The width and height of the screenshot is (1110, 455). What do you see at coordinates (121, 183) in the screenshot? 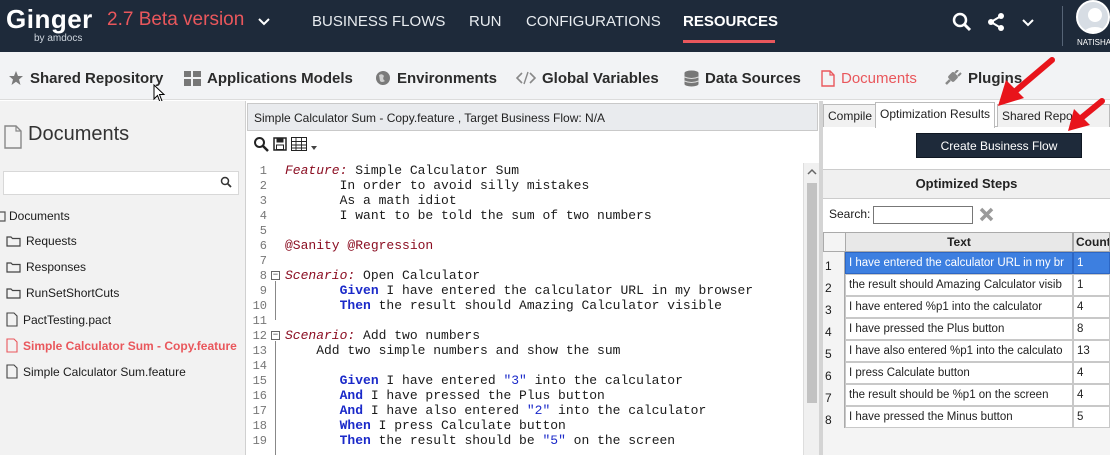
I see `documents-search-input` at bounding box center [121, 183].